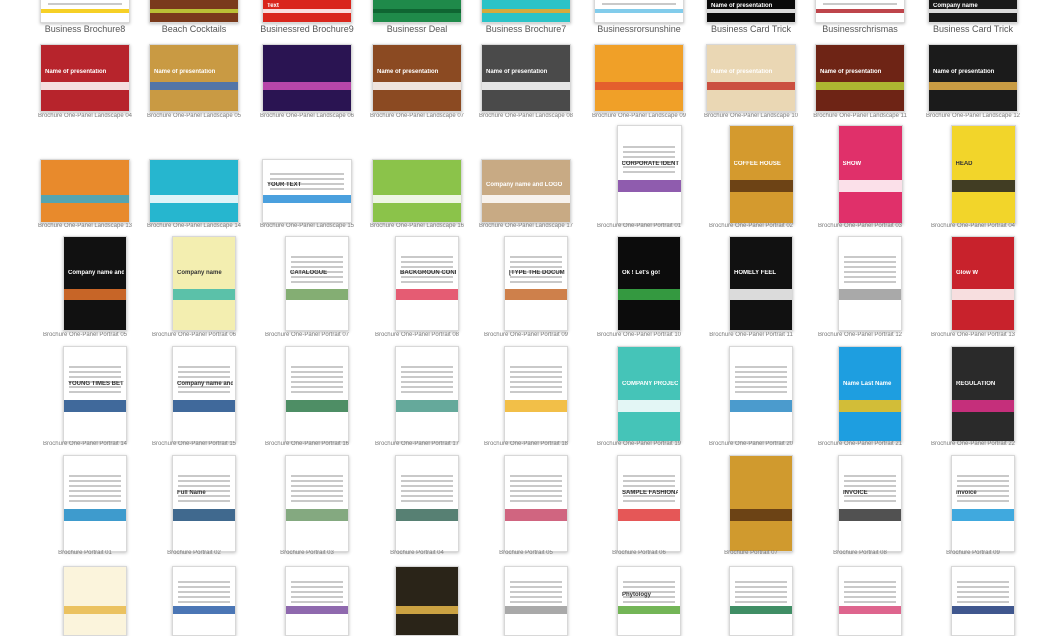  Describe the element at coordinates (307, 226) in the screenshot. I see `template-caption: Brochure One-Panel Landscape 15` at that location.